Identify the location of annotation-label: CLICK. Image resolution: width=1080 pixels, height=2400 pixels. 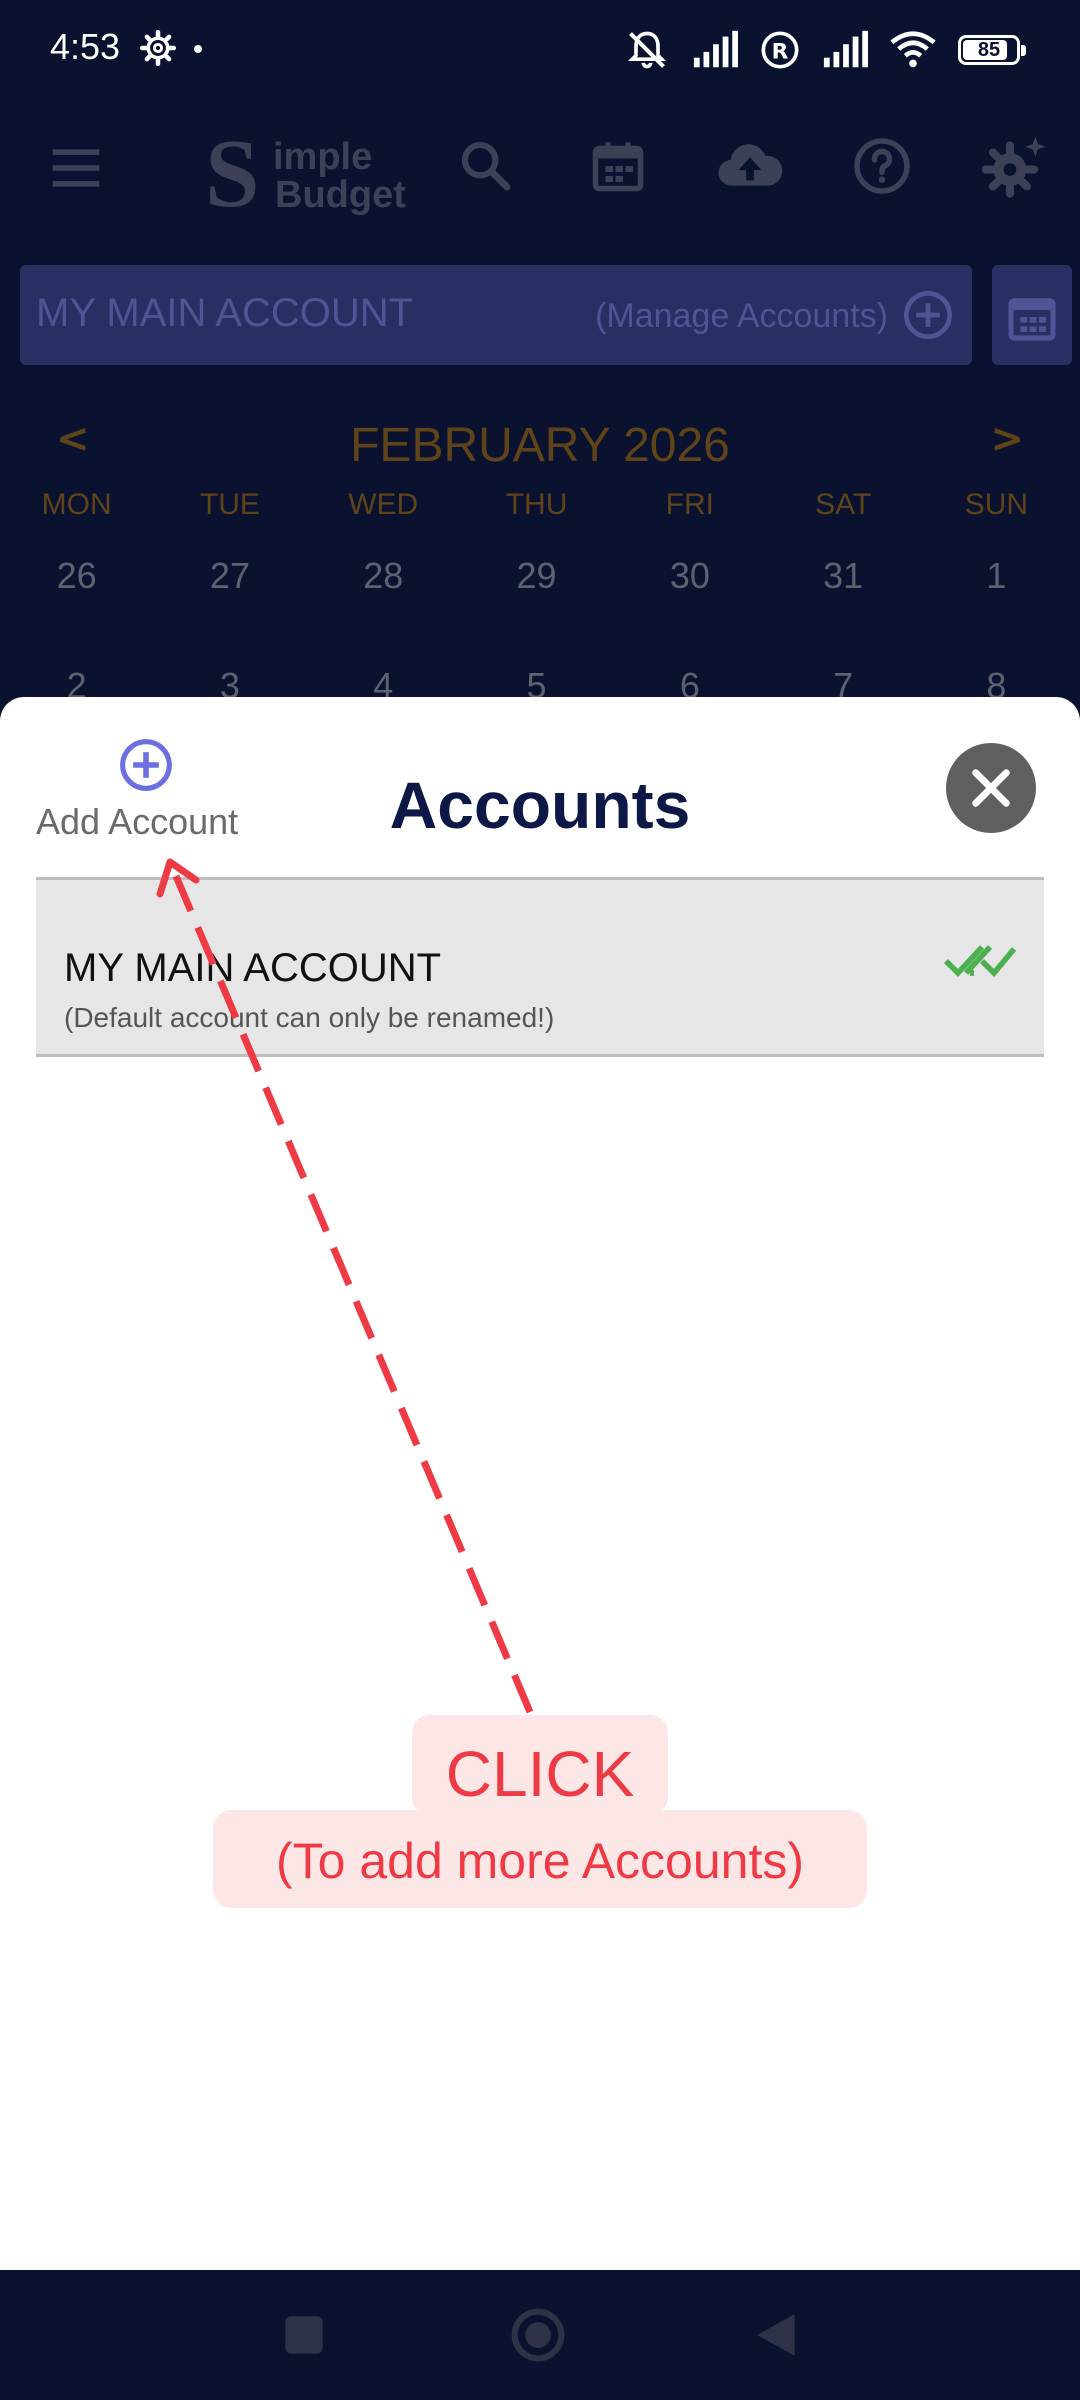
(540, 1765).